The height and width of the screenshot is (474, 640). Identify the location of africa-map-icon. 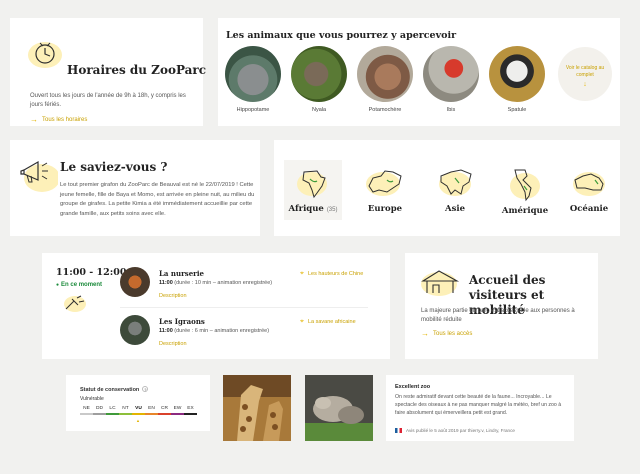
(312, 184).